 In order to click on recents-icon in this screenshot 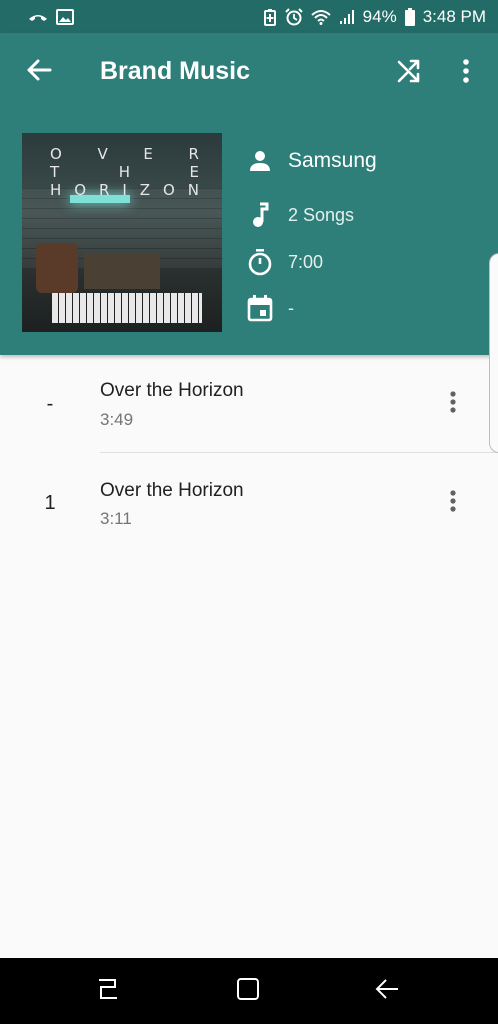, I will do `click(108, 991)`.